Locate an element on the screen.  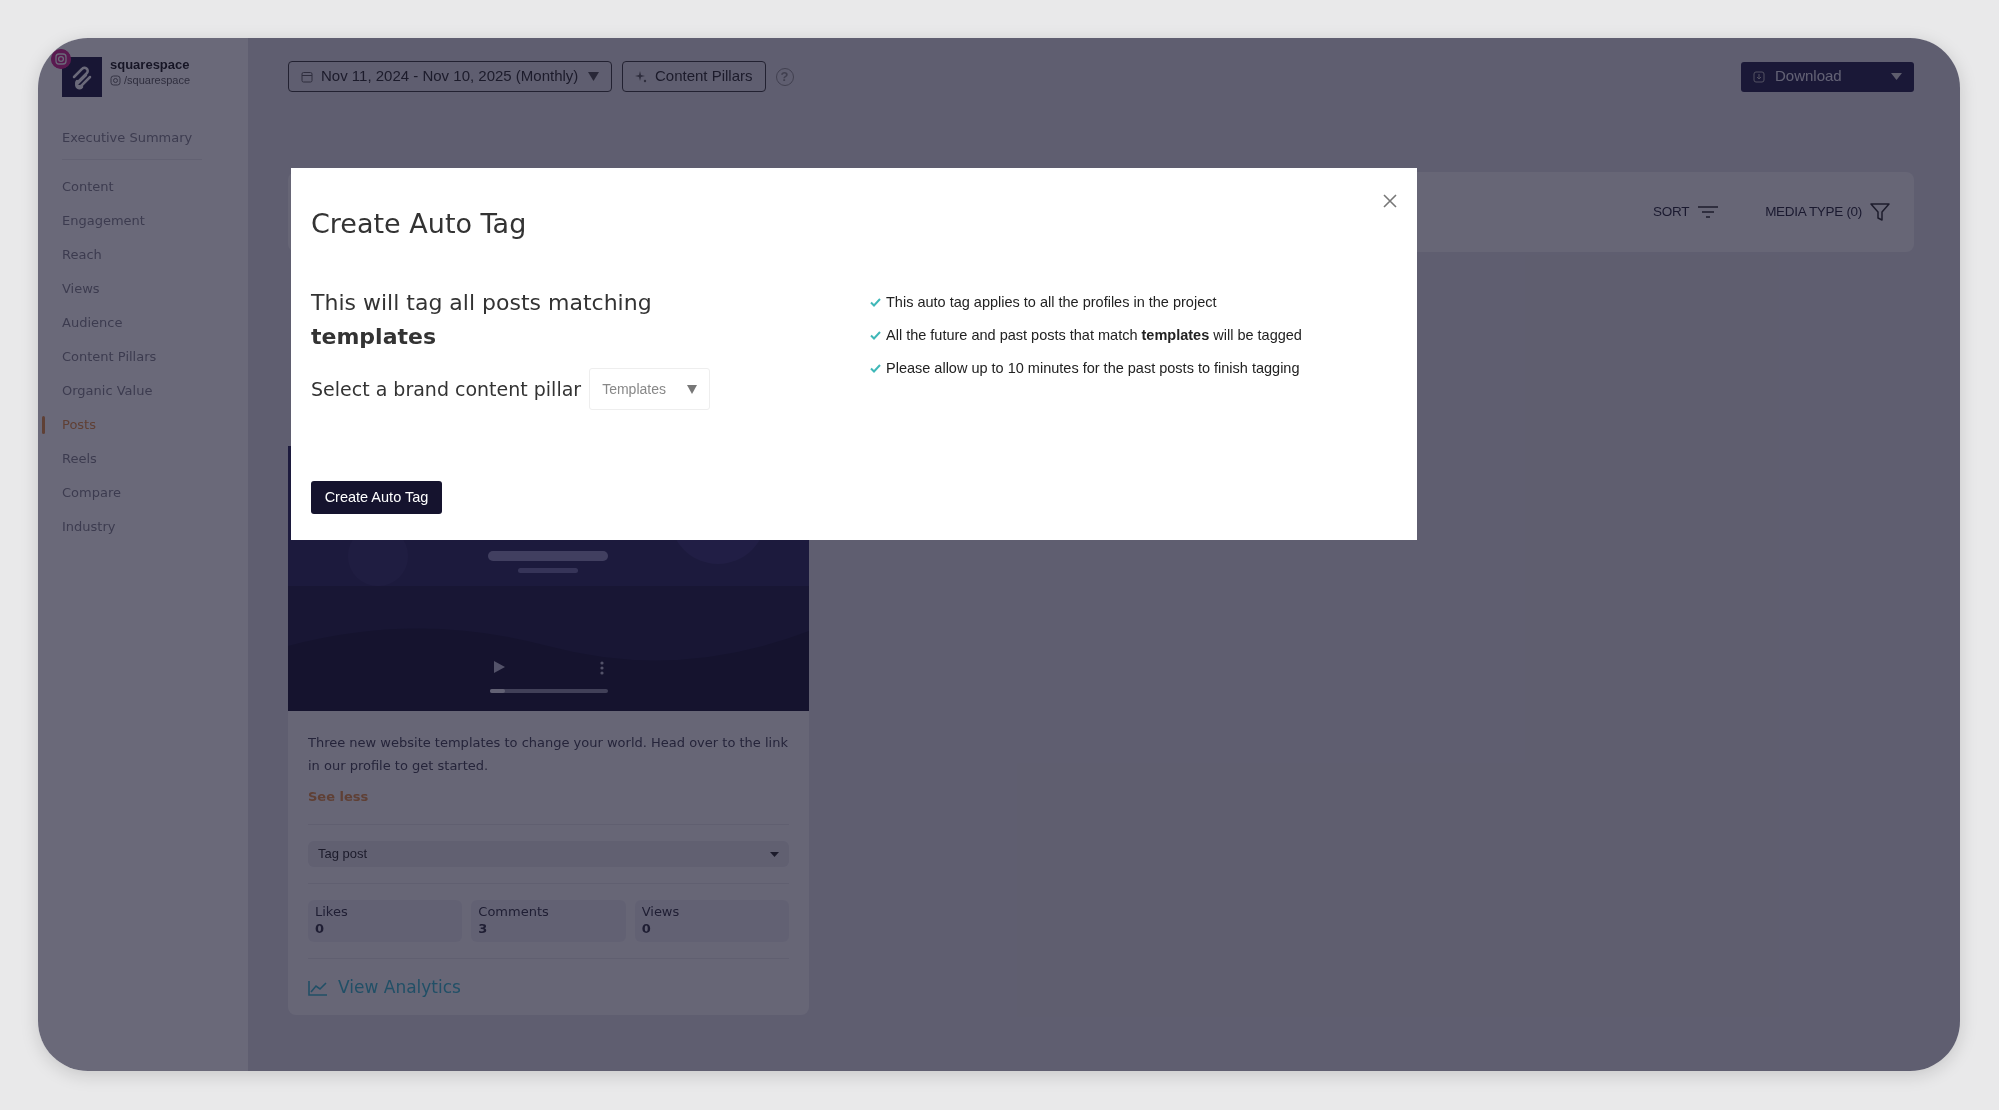
post-caption: Three new website templates to change your world. Head over to the link in our profile to get started. is located at coordinates (548, 754).